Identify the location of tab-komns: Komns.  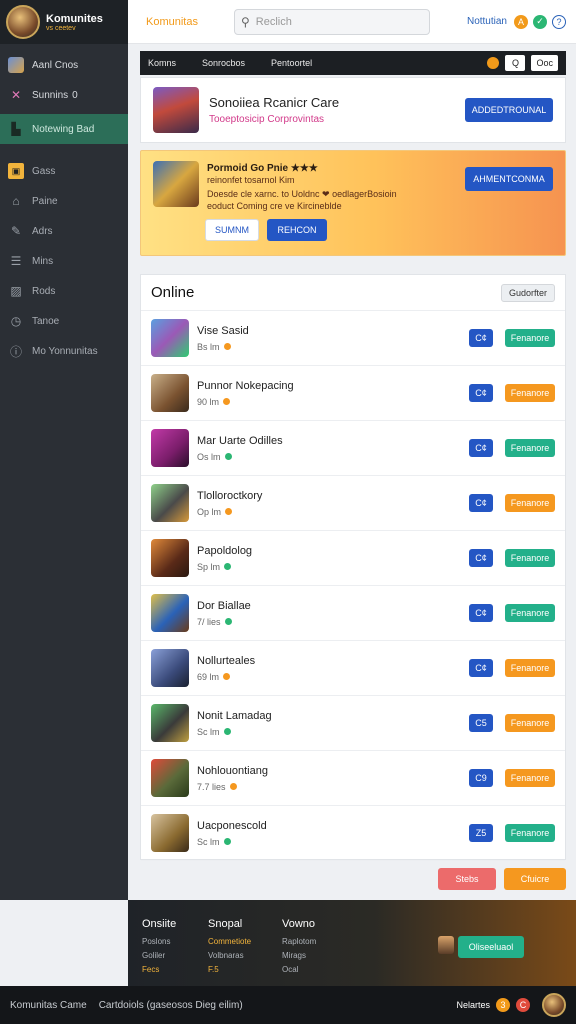
(162, 63).